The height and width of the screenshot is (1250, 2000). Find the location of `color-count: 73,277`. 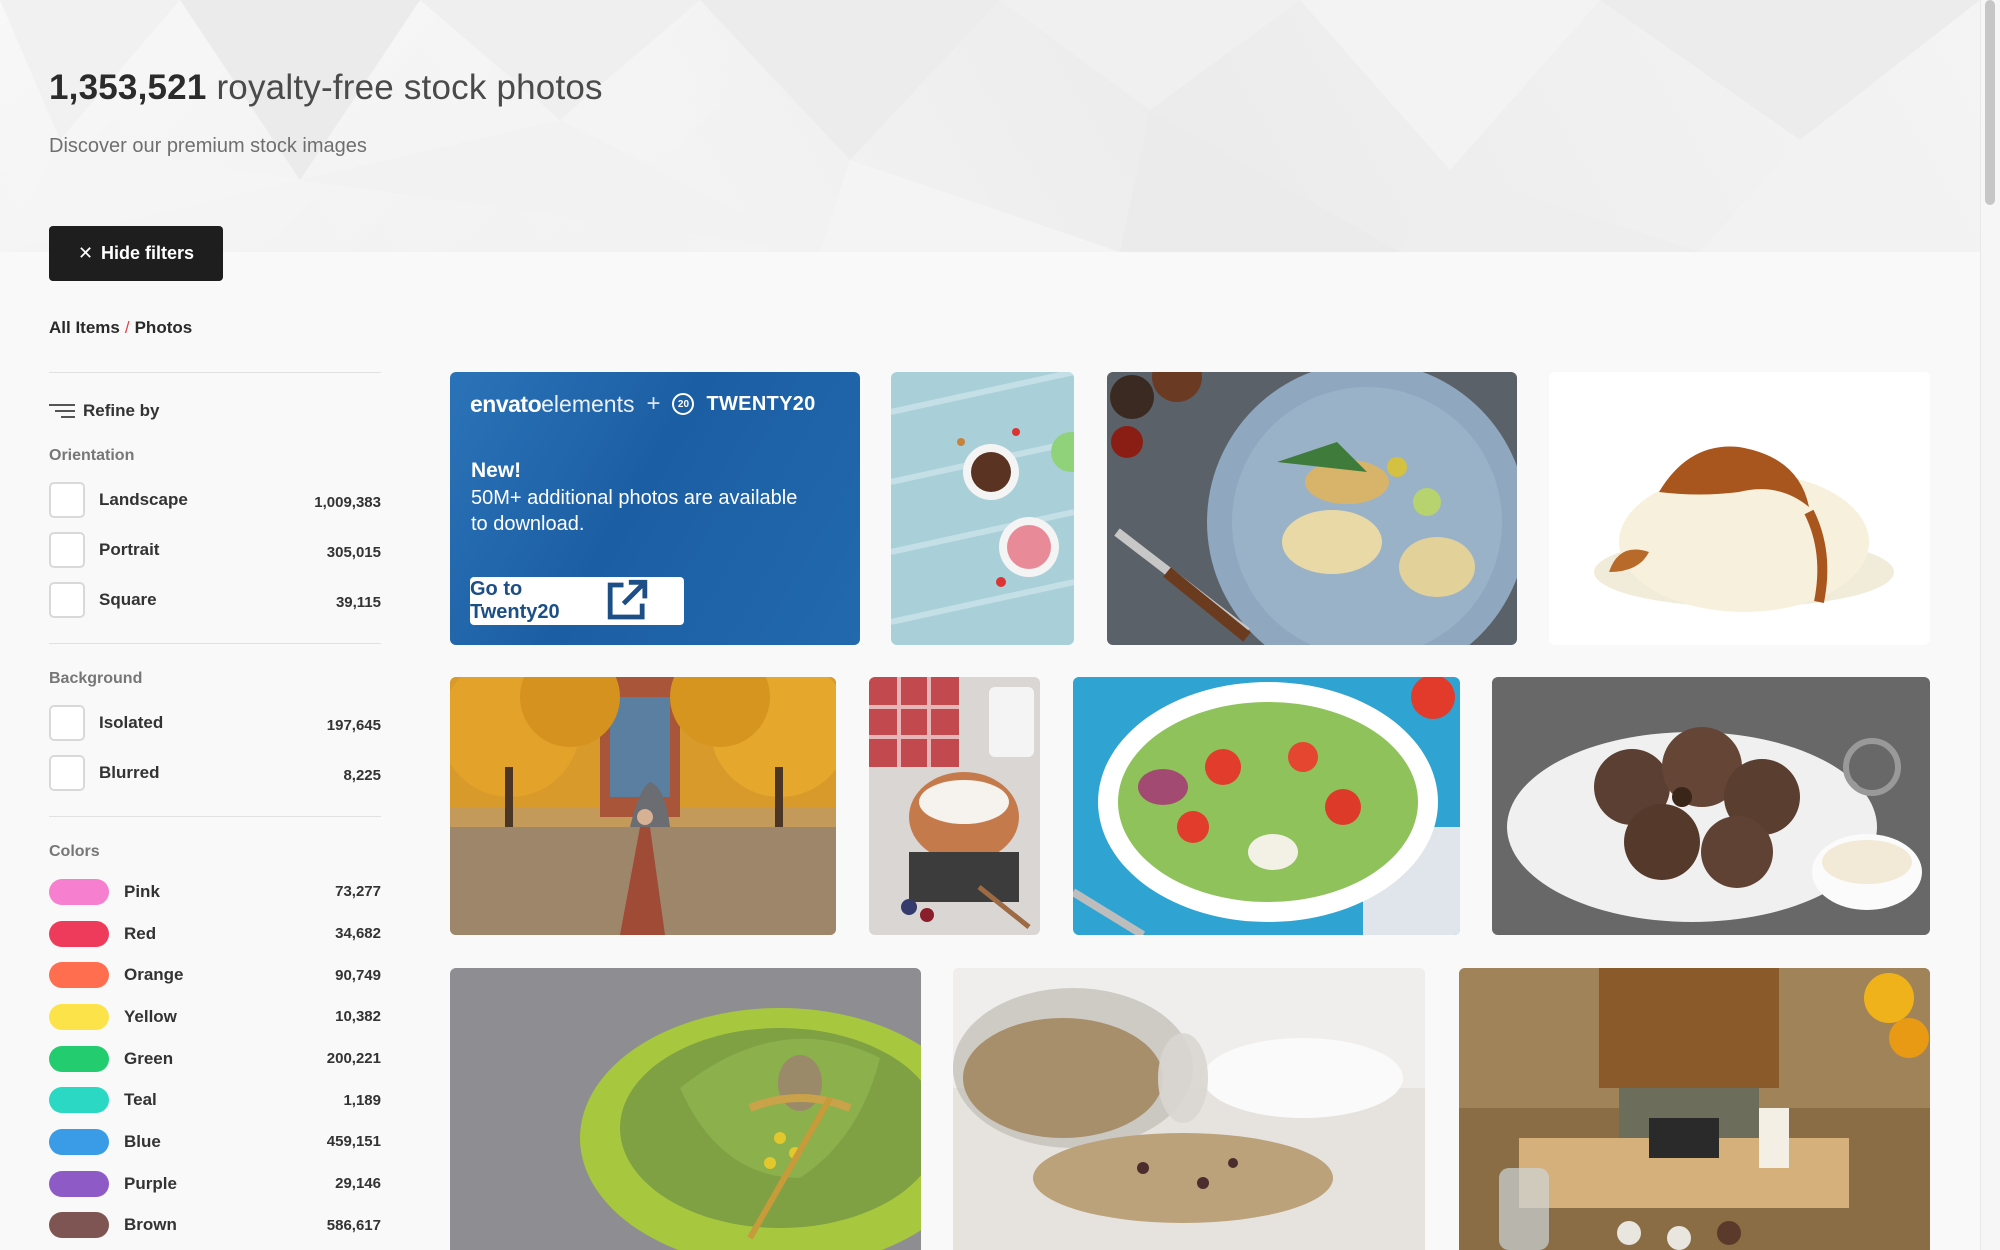

color-count: 73,277 is located at coordinates (358, 892).